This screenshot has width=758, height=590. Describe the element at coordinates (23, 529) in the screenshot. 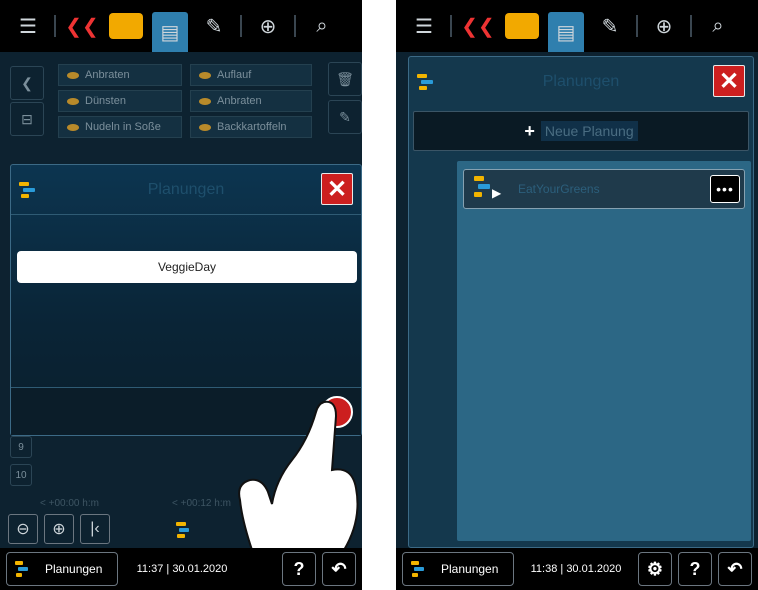

I see `zoom-out-icon: ⊖` at that location.